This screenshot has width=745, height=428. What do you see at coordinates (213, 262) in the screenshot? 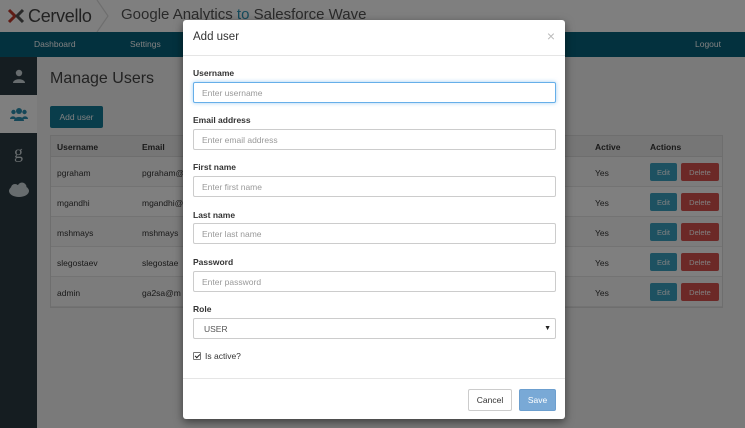
I see `password-label: Password` at bounding box center [213, 262].